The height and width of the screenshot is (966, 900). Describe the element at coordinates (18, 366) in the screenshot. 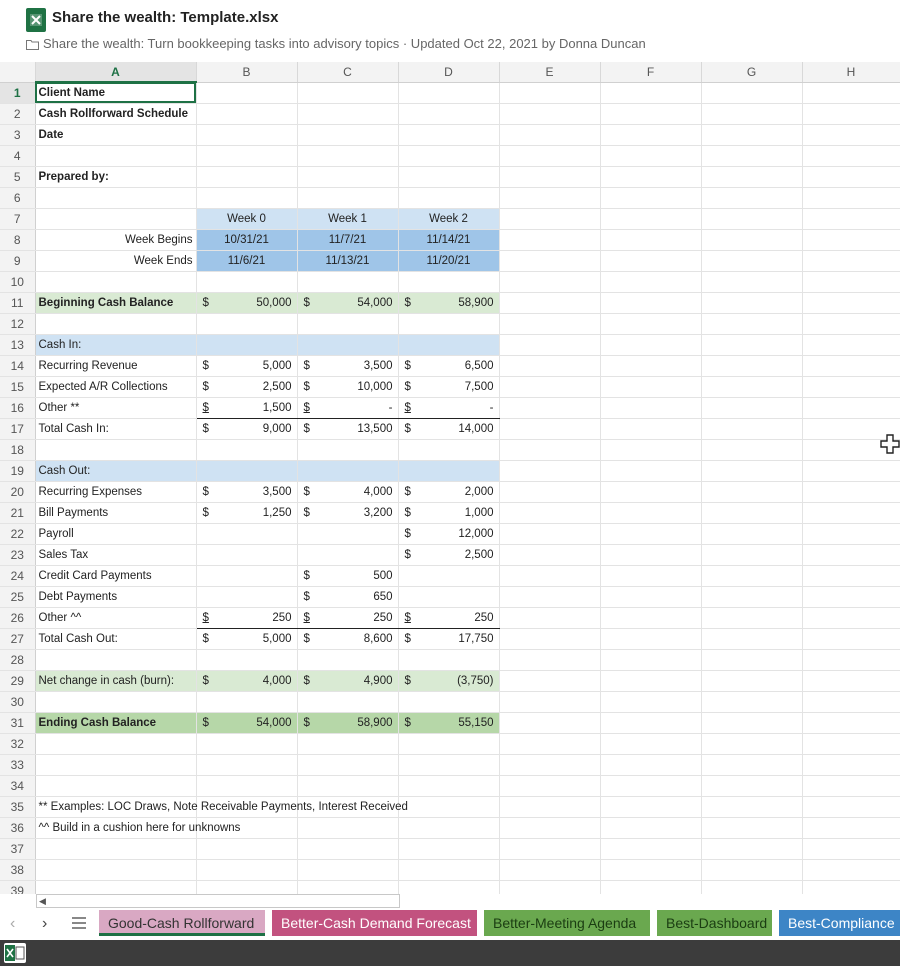

I see `row-header-14: 14` at that location.